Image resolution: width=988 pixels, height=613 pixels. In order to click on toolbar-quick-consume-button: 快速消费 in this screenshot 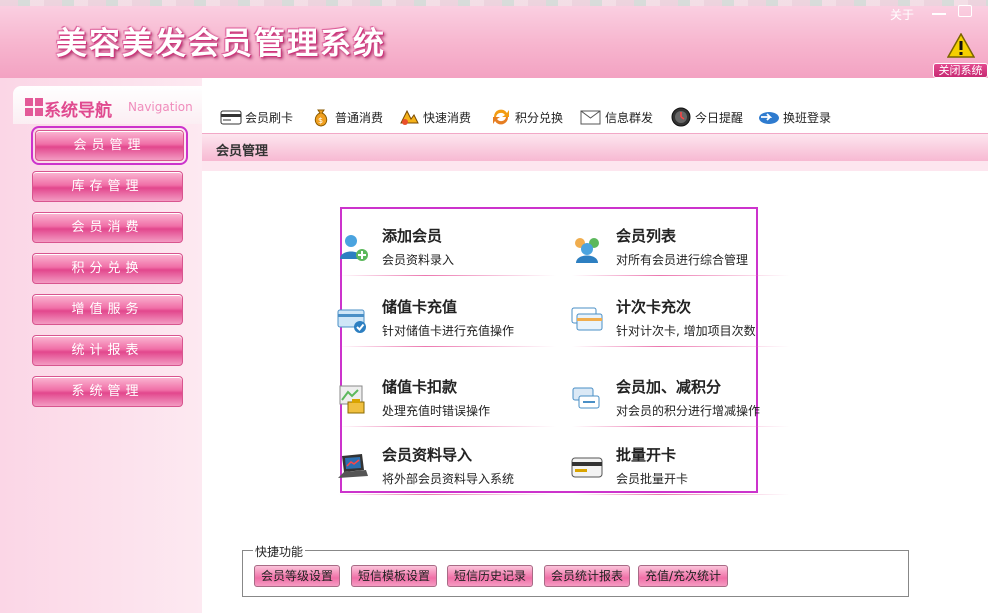, I will do `click(434, 117)`.